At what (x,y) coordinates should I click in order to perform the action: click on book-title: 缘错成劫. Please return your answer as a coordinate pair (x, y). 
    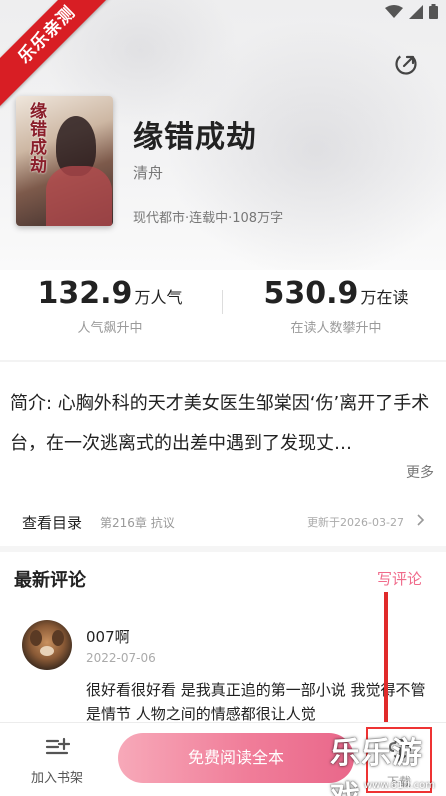
    Looking at the image, I should click on (195, 137).